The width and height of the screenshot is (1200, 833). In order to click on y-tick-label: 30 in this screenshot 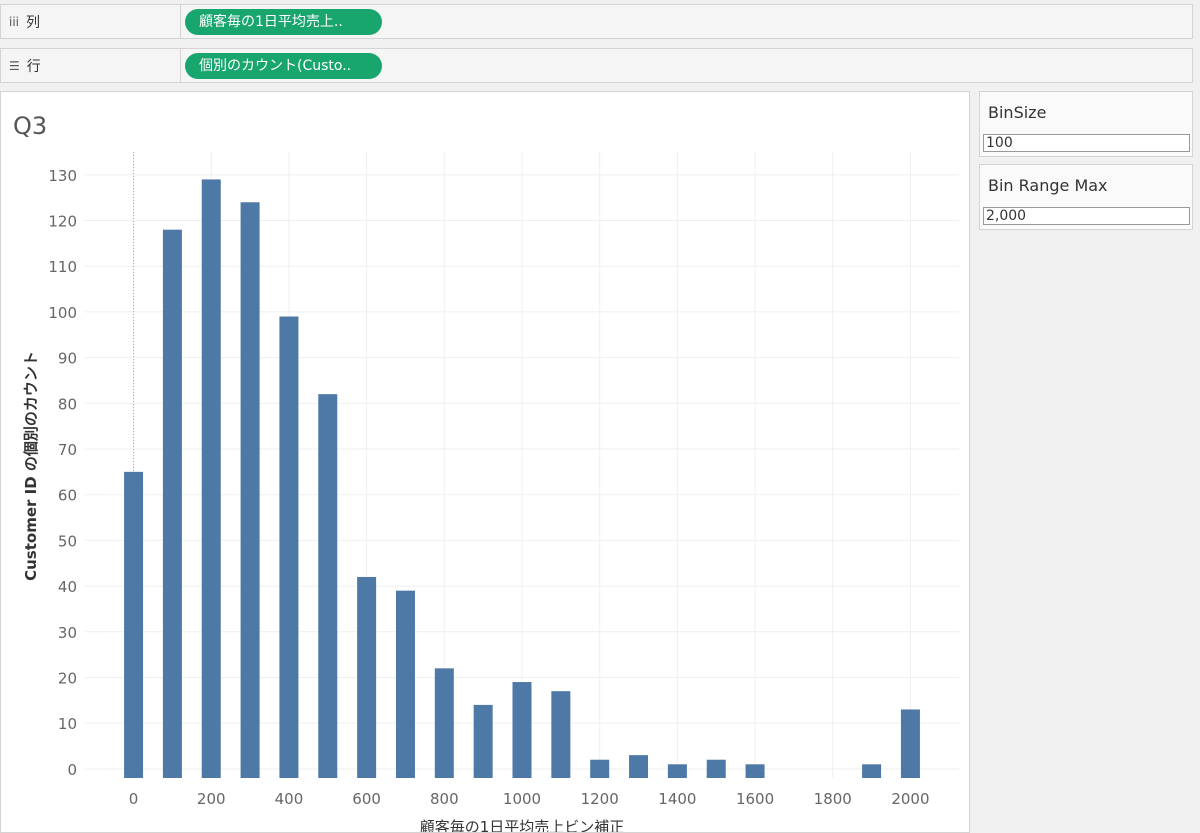, I will do `click(67, 633)`.